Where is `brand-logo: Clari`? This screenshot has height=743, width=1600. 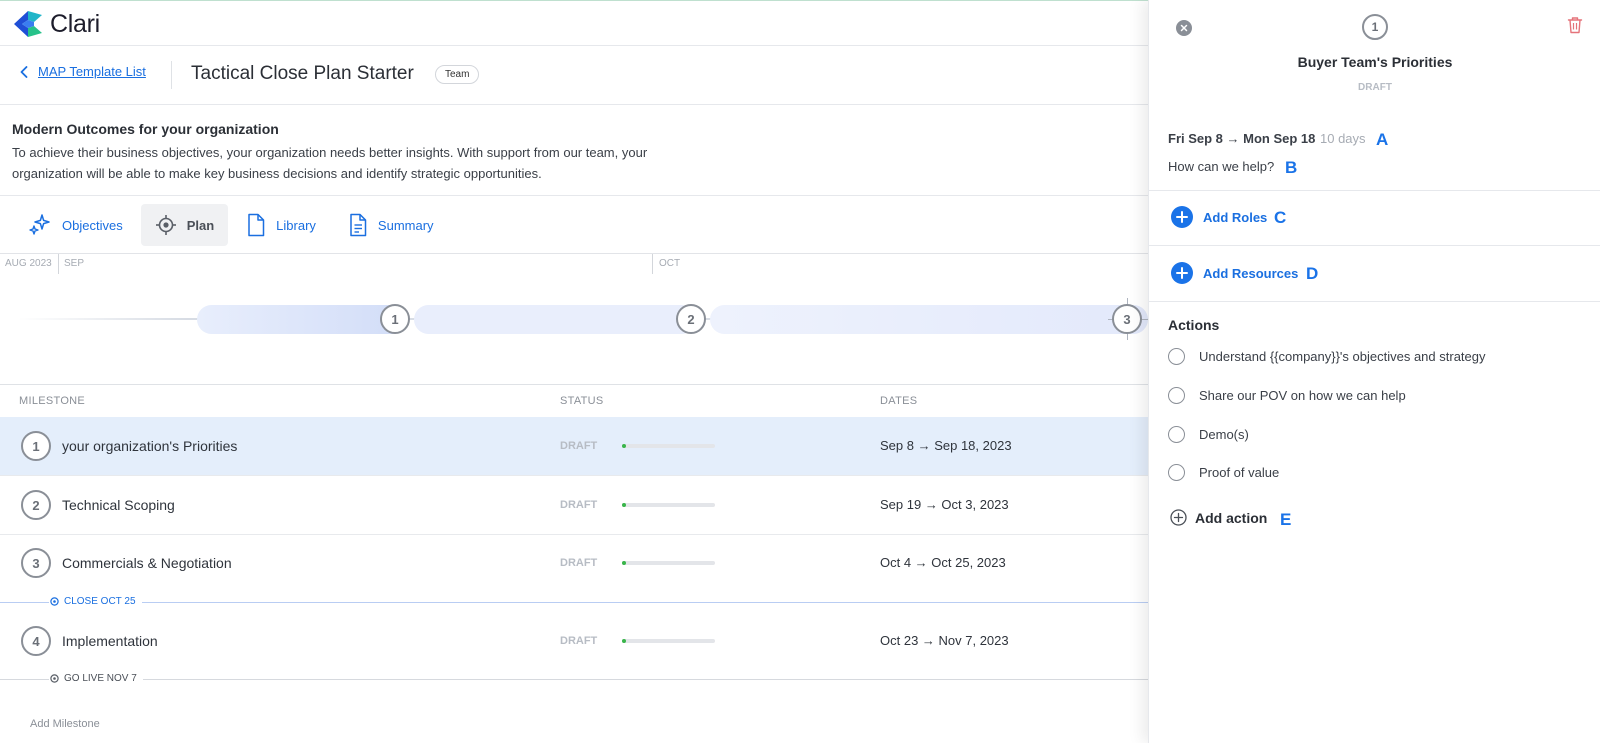
brand-logo: Clari is located at coordinates (56, 24).